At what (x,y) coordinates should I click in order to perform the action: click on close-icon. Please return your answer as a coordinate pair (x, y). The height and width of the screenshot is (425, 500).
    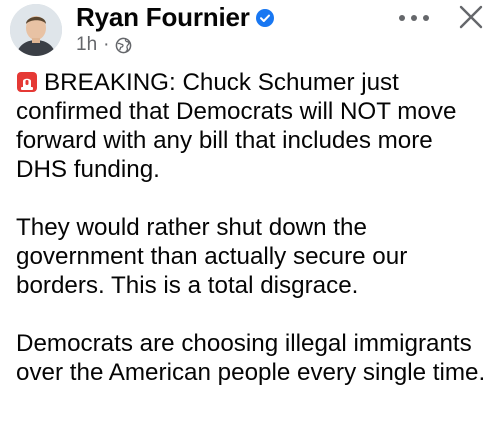
    Looking at the image, I should click on (471, 17).